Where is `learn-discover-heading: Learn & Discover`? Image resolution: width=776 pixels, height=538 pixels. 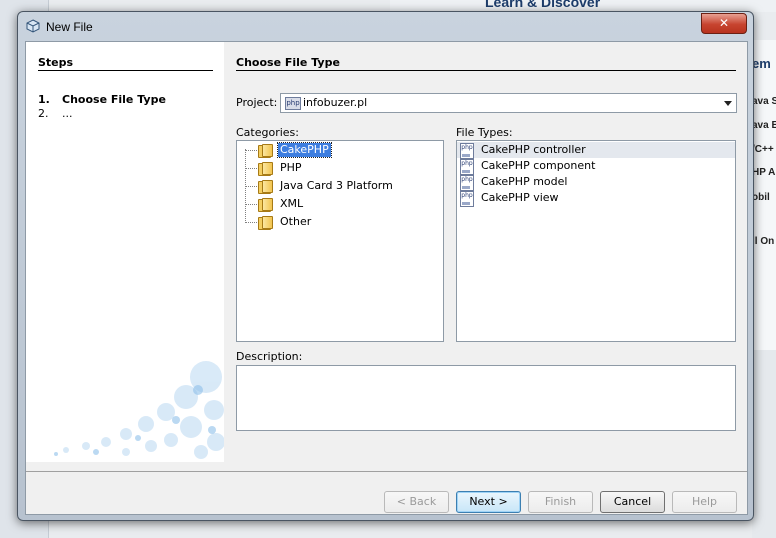
learn-discover-heading: Learn & Discover is located at coordinates (543, 5).